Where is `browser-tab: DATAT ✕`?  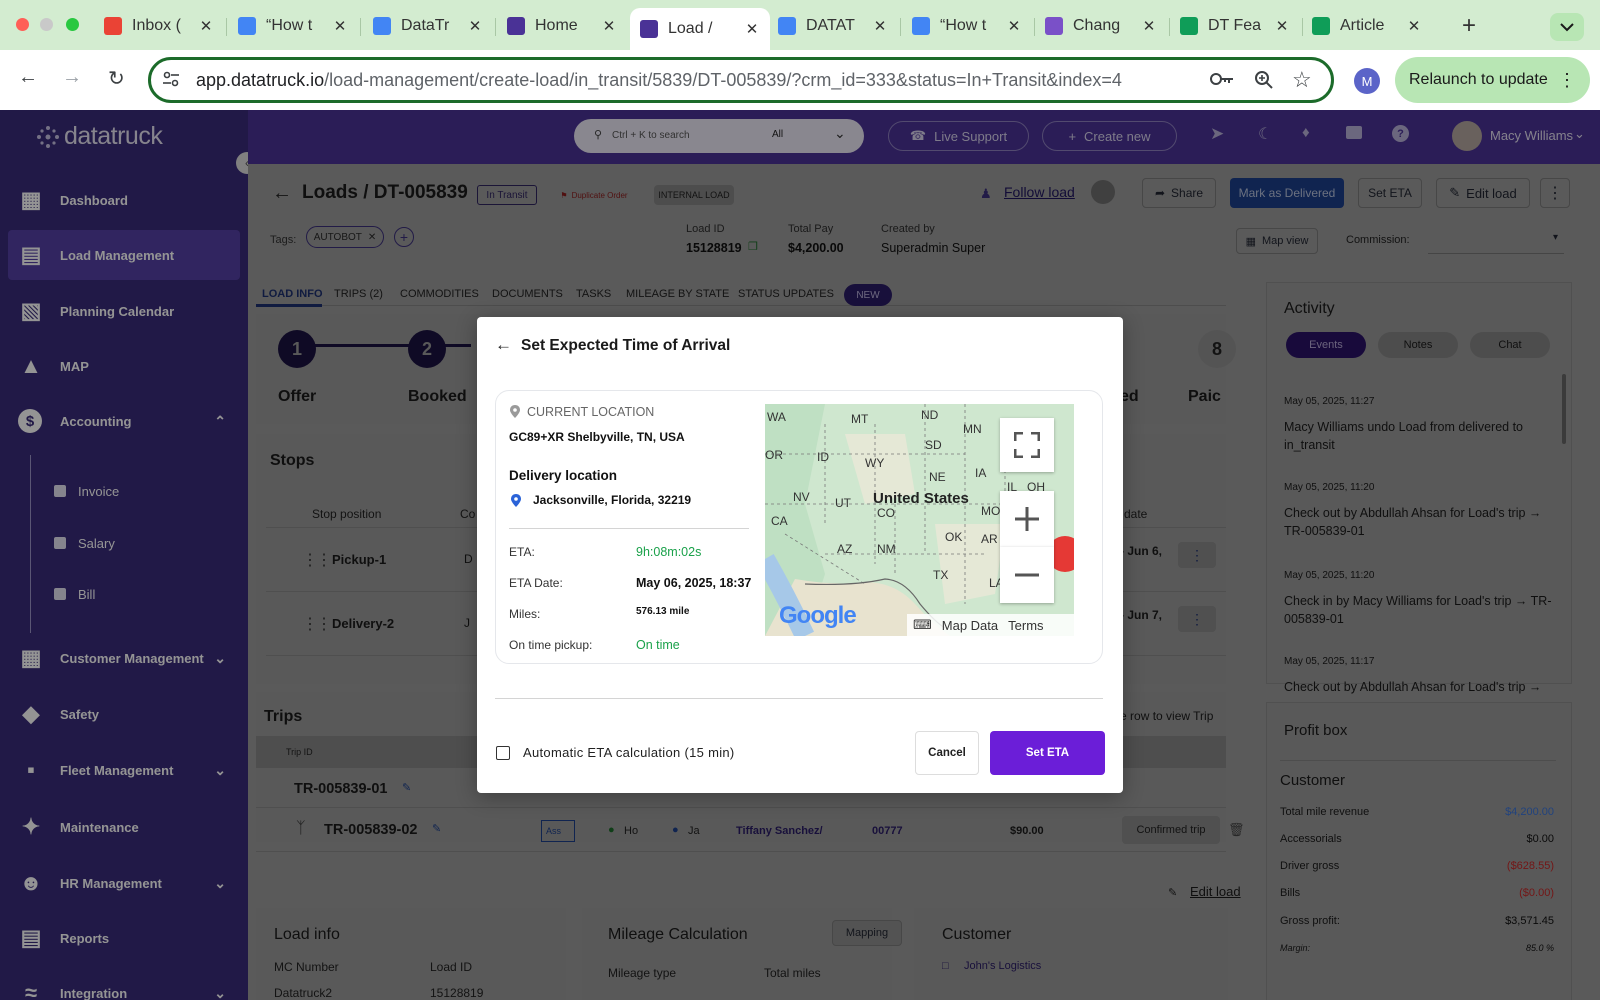 browser-tab: DATAT ✕ is located at coordinates (833, 26).